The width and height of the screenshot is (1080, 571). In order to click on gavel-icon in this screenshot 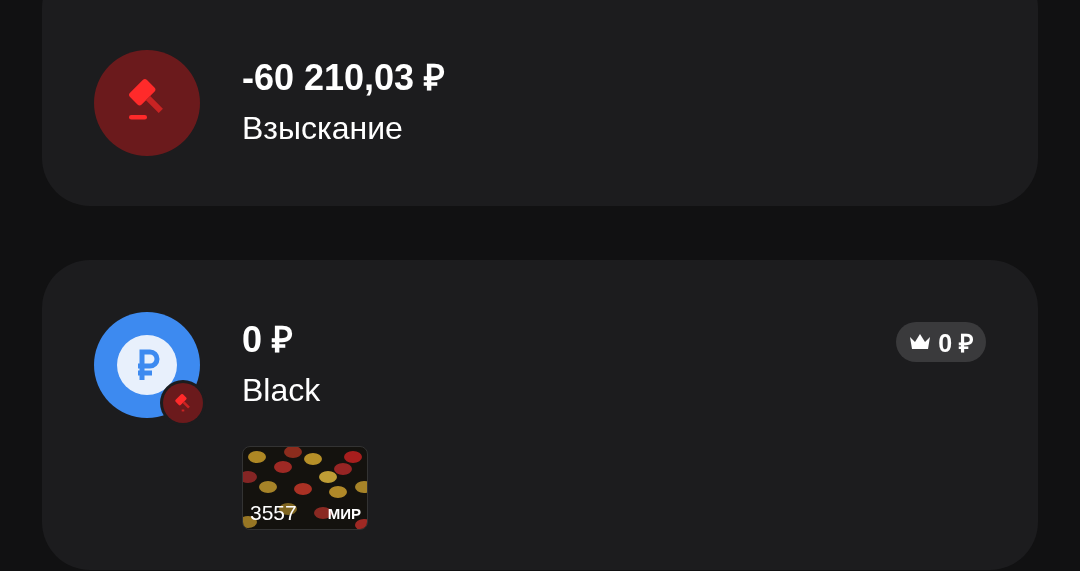, I will do `click(147, 103)`.